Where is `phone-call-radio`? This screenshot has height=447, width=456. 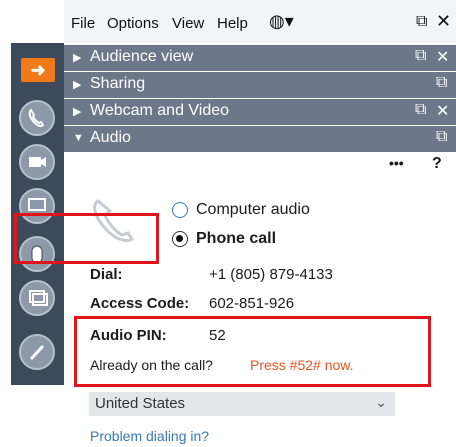
phone-call-radio is located at coordinates (180, 239).